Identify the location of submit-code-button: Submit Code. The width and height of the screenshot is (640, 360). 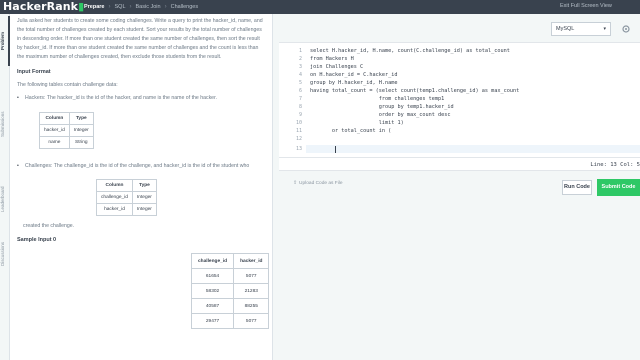
(618, 187).